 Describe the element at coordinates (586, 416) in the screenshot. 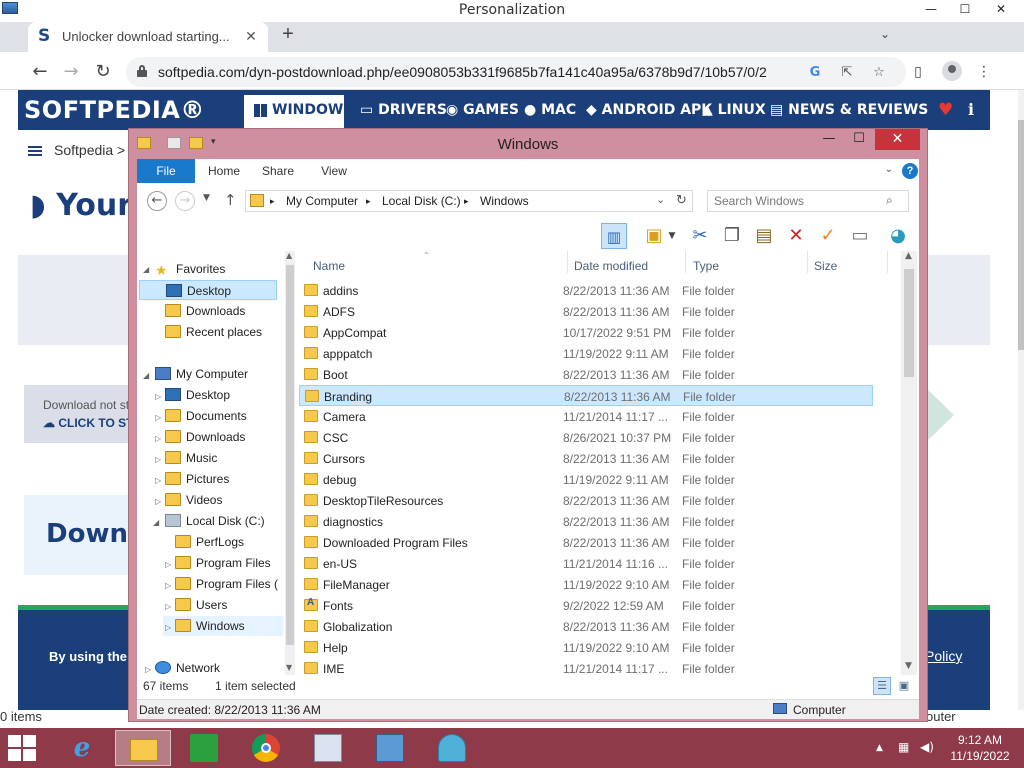

I see `file-row: Camera 11/21/2014 11:17 ... File folder` at that location.